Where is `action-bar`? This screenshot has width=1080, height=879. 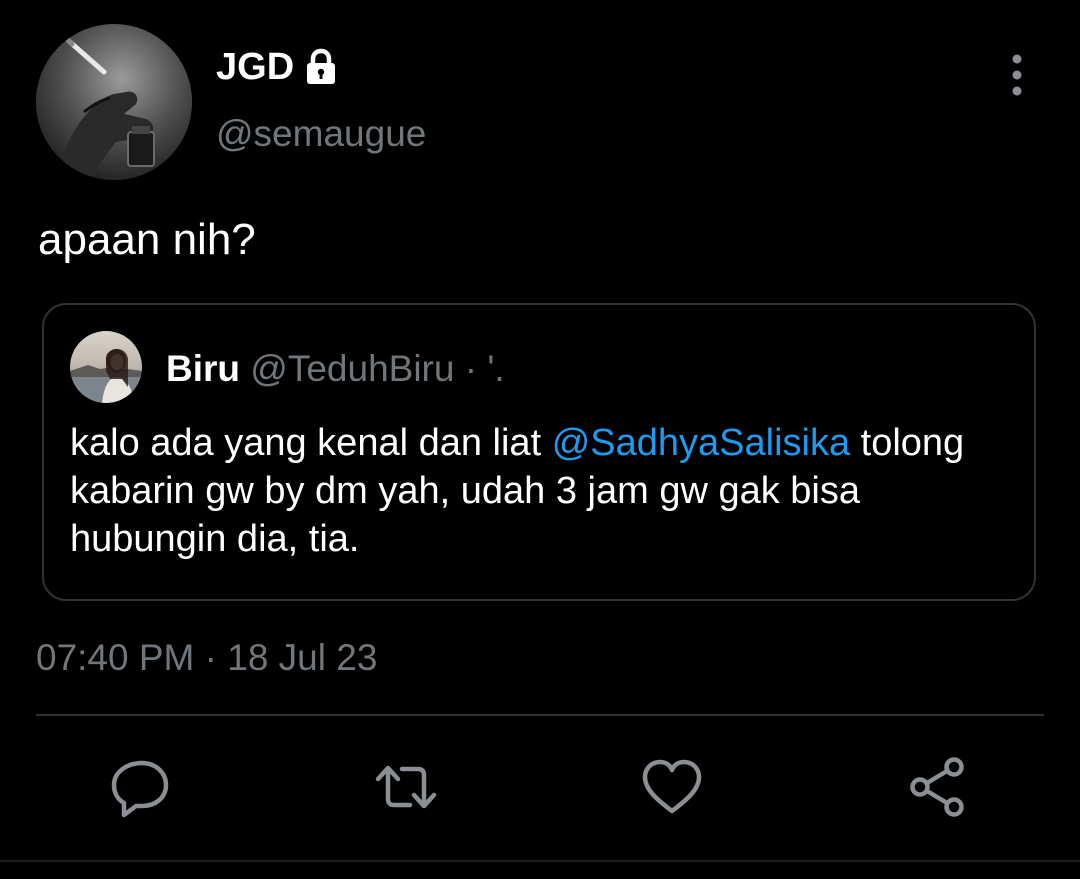 action-bar is located at coordinates (540, 790).